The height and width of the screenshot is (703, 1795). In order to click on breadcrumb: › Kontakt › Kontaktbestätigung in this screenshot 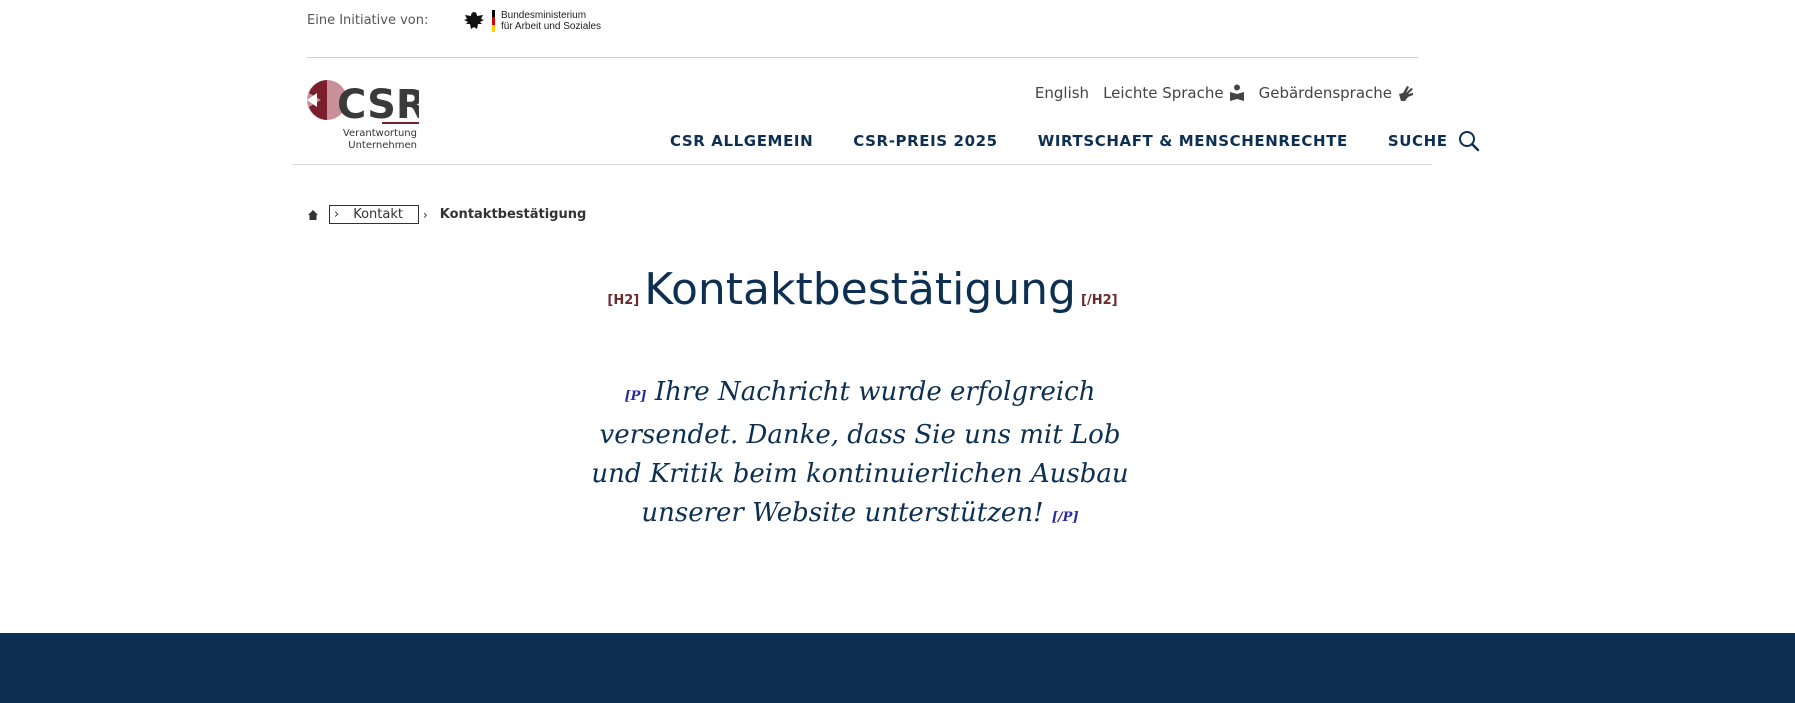, I will do `click(446, 214)`.